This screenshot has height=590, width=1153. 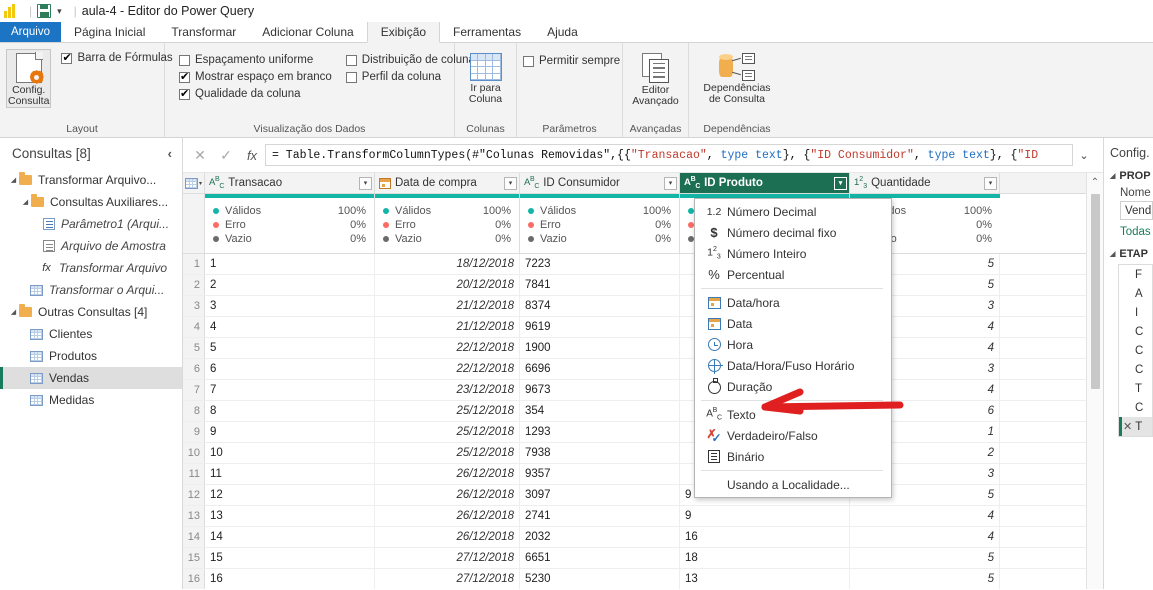 What do you see at coordinates (91, 268) in the screenshot?
I see `query-item-transformar-arquivo-fn: fx Transformar Arquivo` at bounding box center [91, 268].